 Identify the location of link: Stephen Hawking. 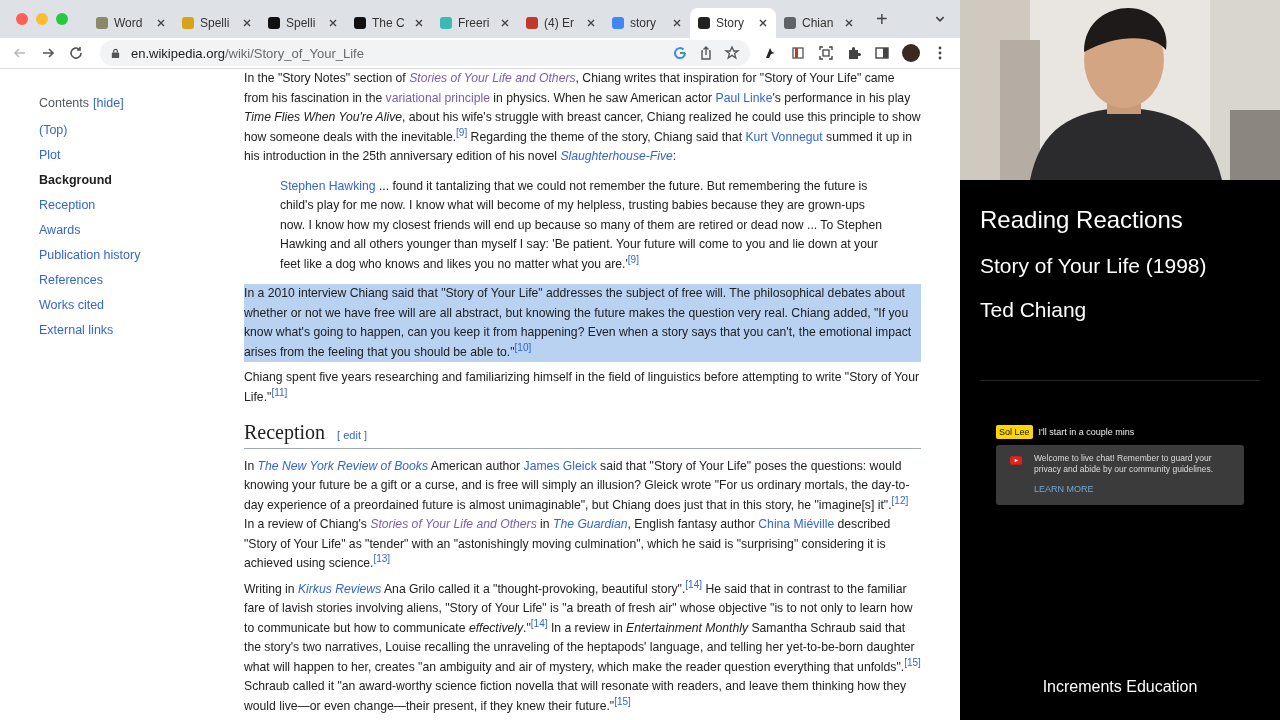
(328, 185).